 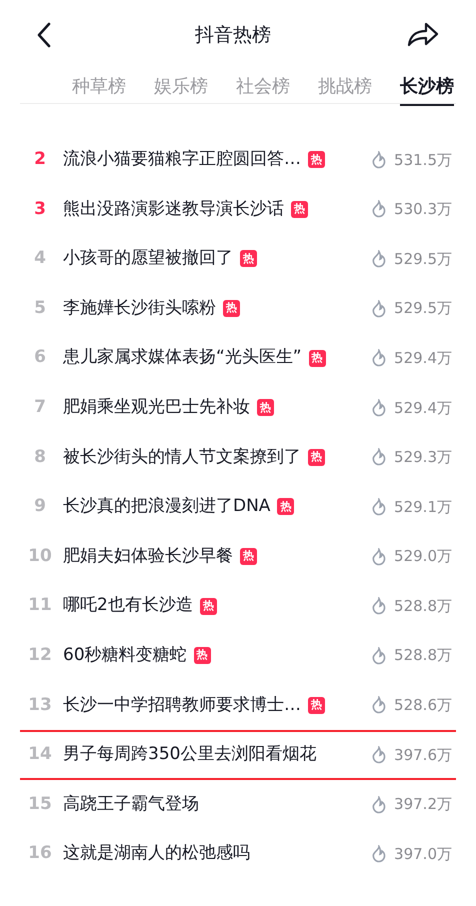 What do you see at coordinates (182, 358) in the screenshot?
I see `topic-title: 患儿家属求媒体表扬“光头医生”` at bounding box center [182, 358].